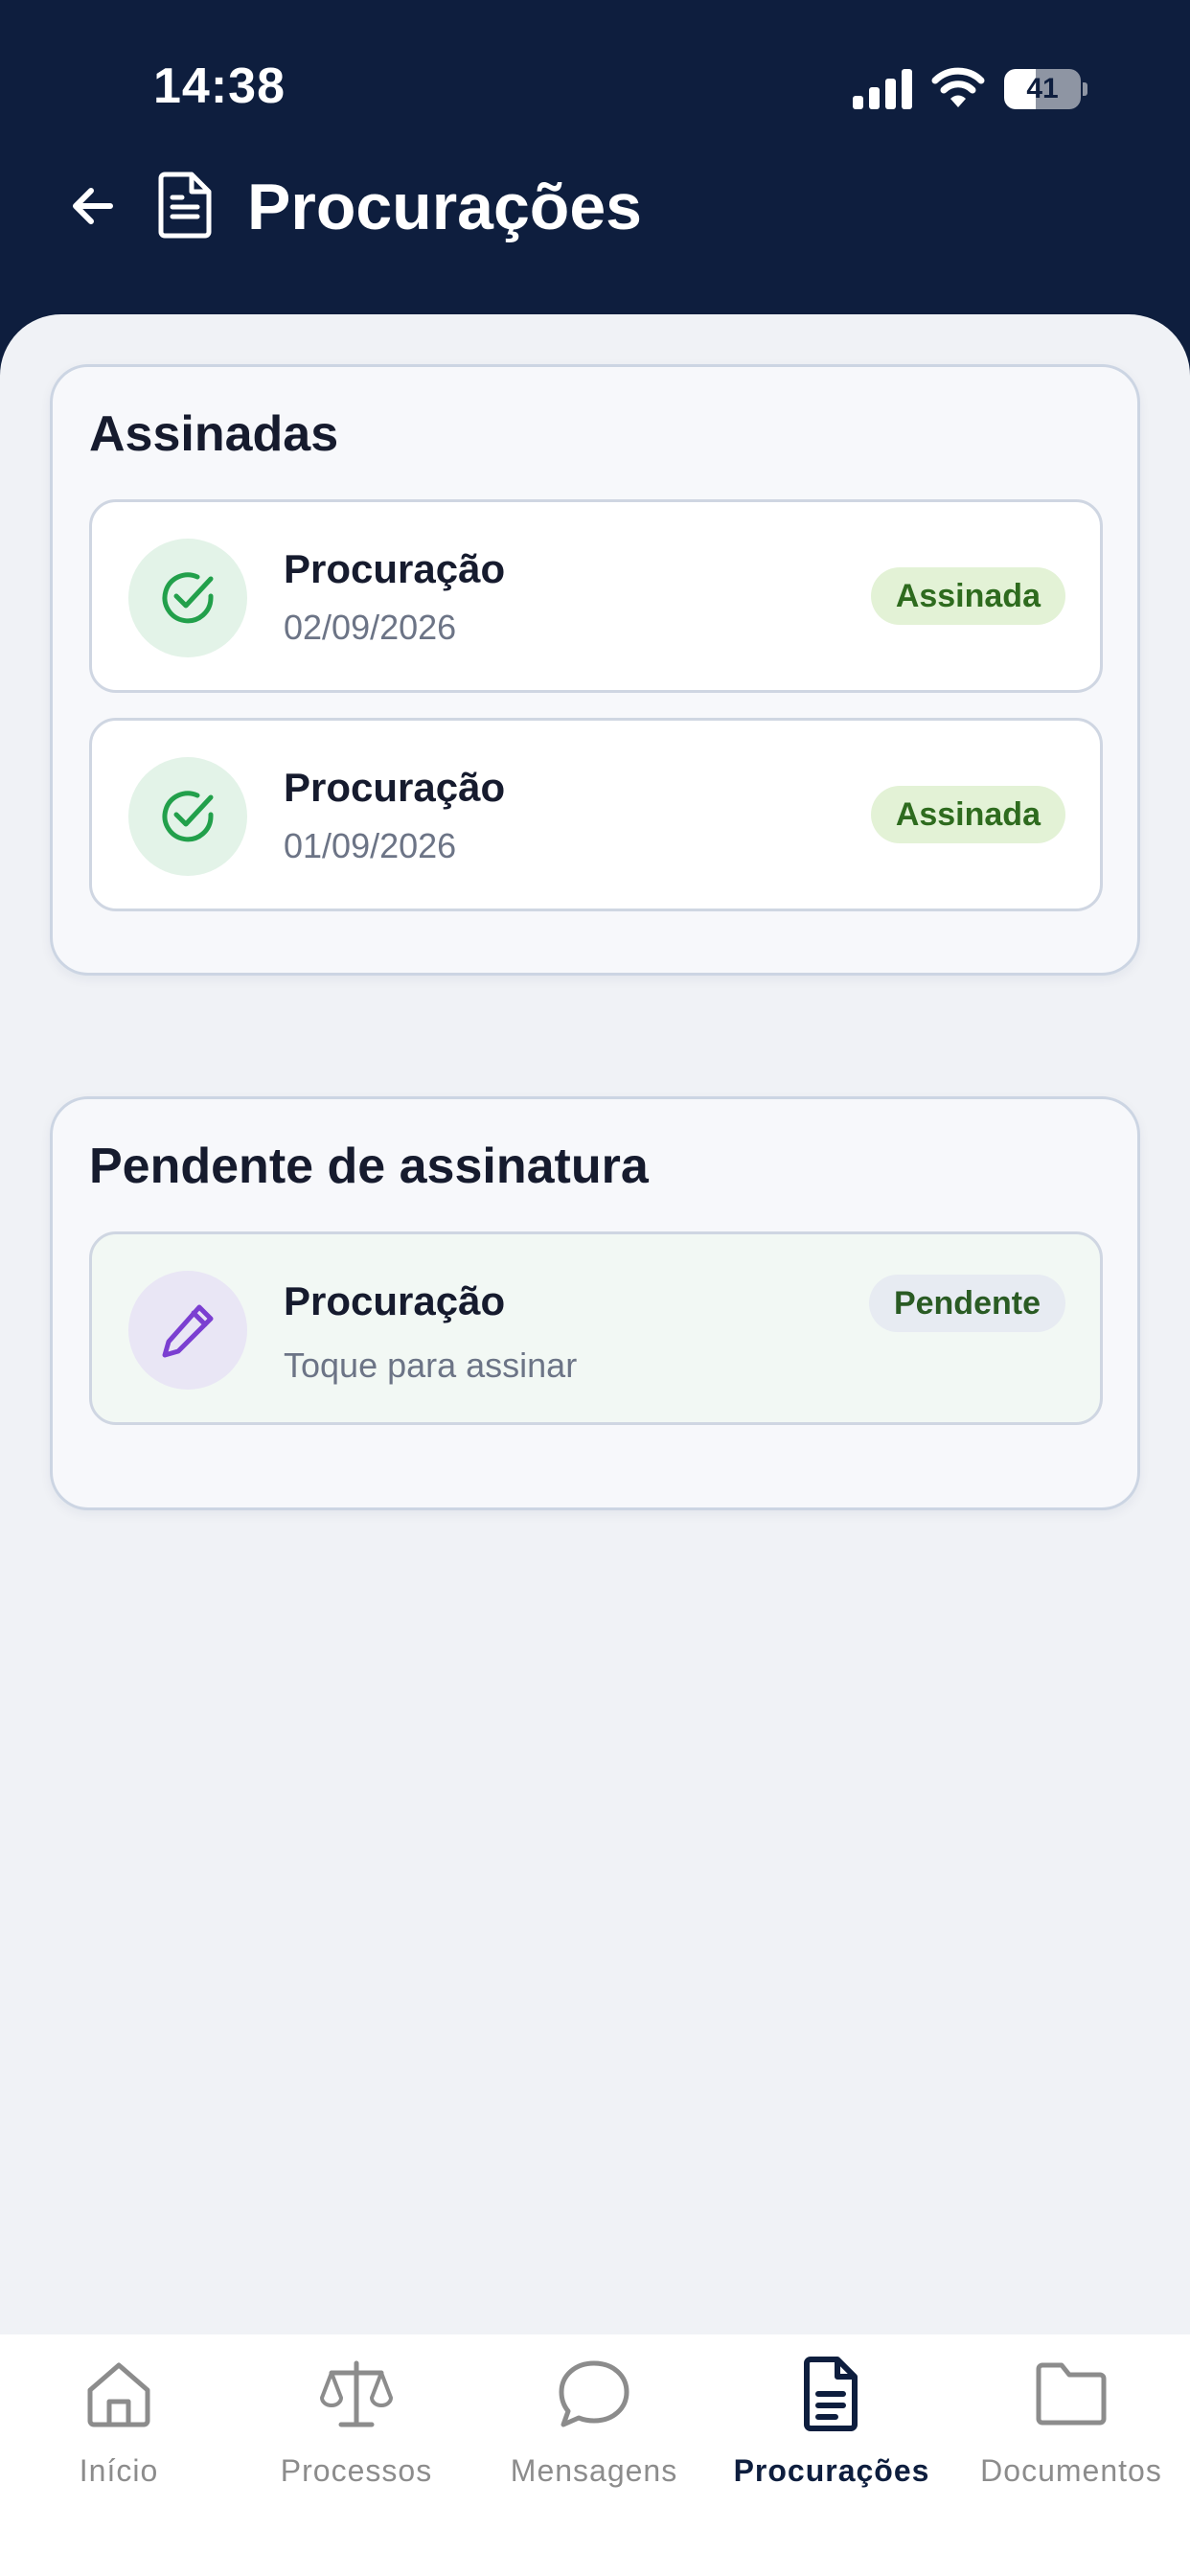 The width and height of the screenshot is (1190, 2576). Describe the element at coordinates (369, 1166) in the screenshot. I see `section-title-pending: Pendente de assinatura` at that location.